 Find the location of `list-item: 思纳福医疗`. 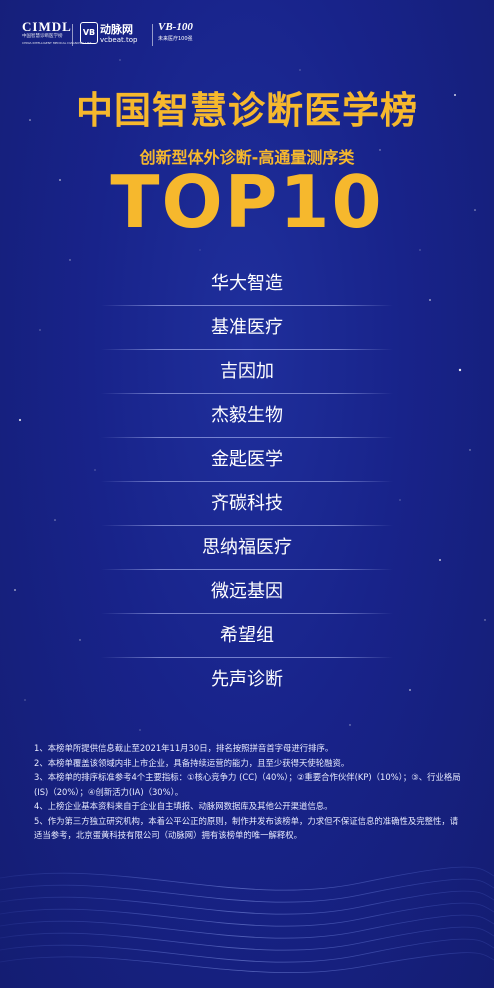

list-item: 思纳福医疗 is located at coordinates (247, 548).